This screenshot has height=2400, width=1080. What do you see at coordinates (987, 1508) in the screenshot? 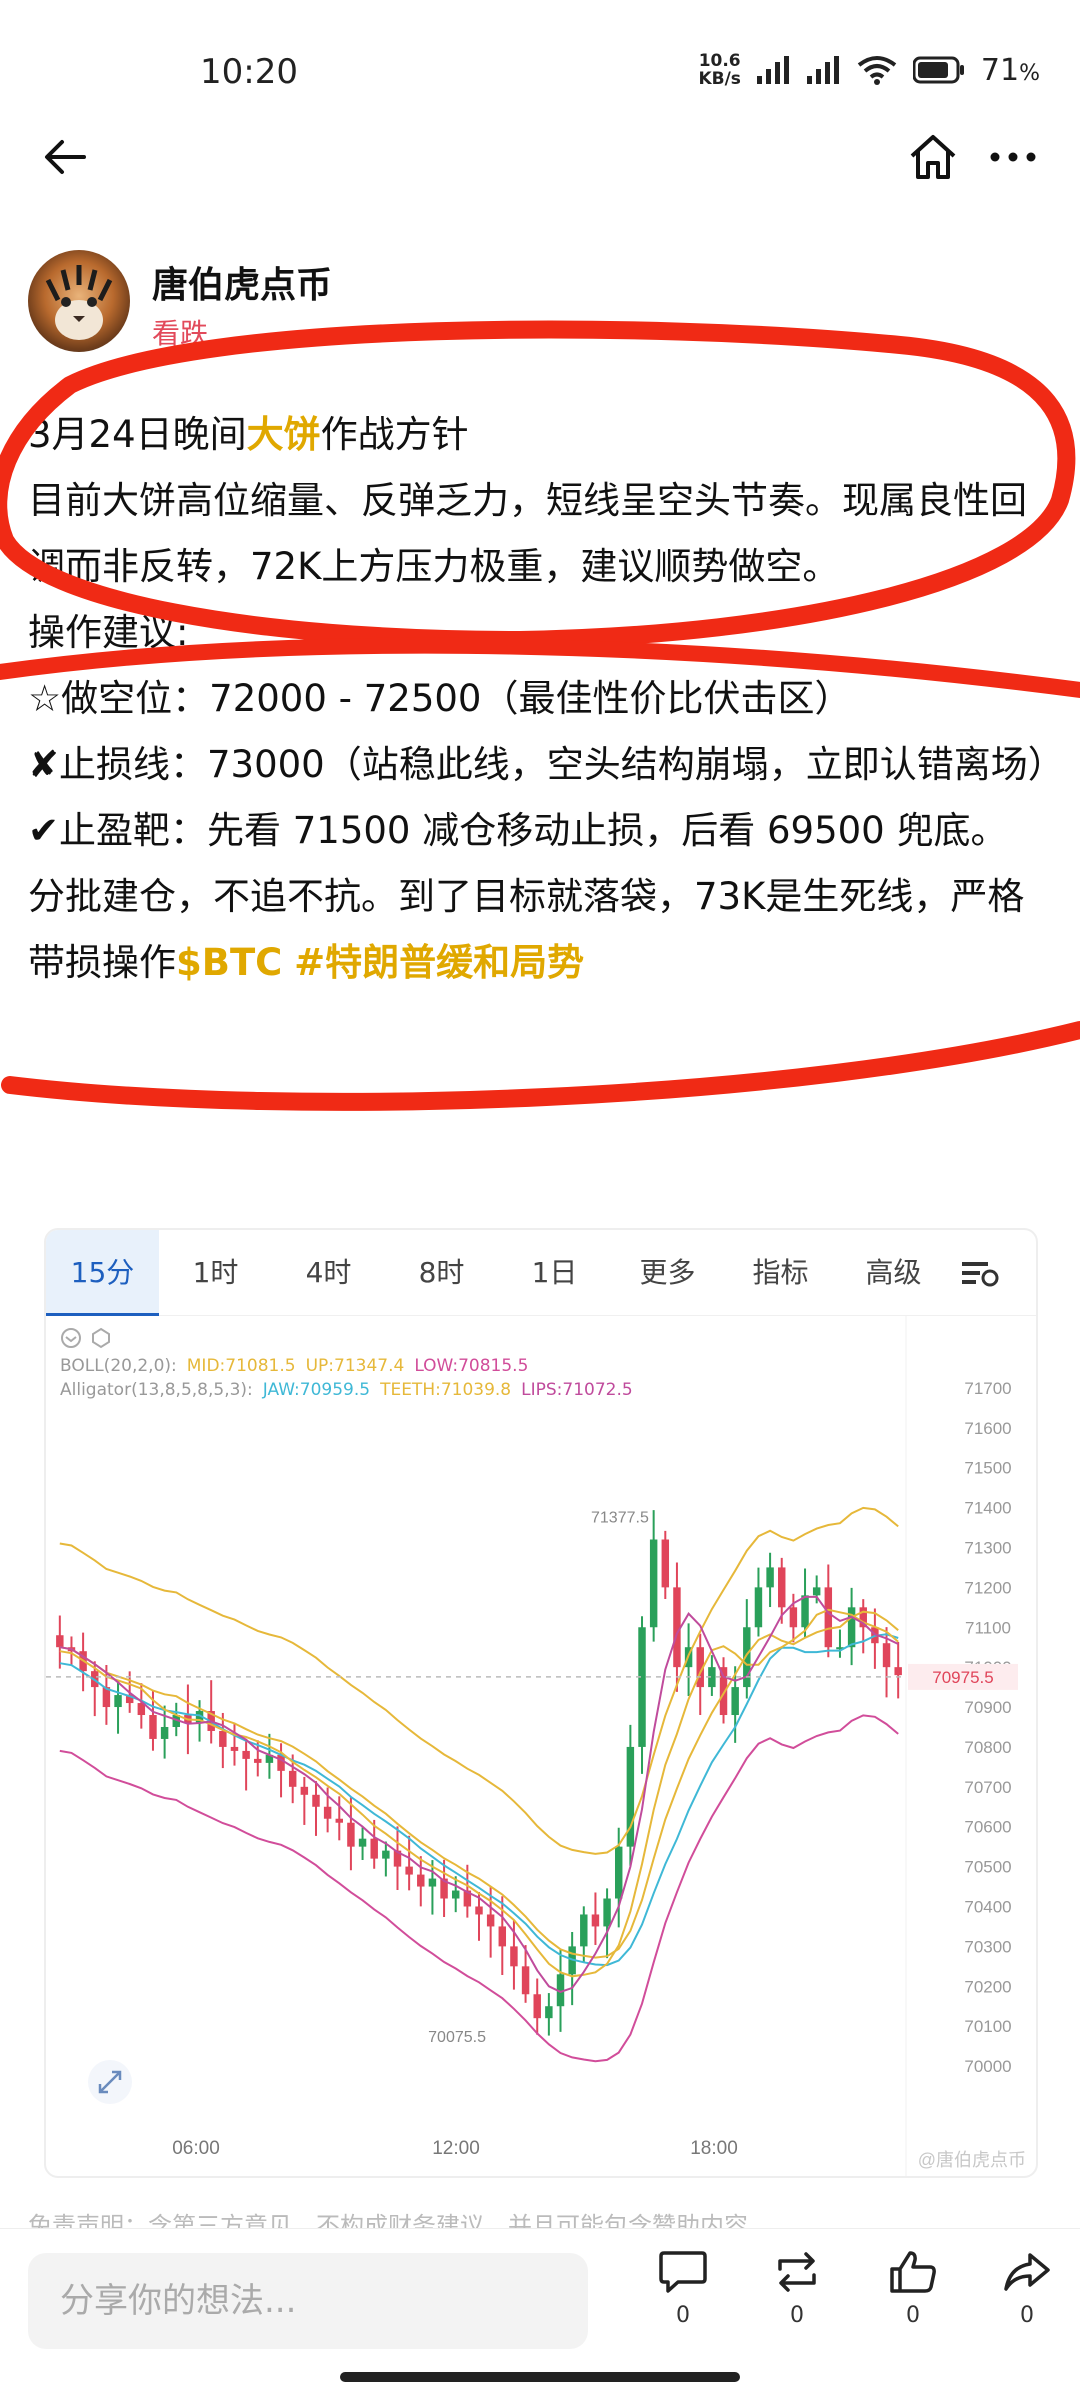
I see `y-tick-label: 71400` at bounding box center [987, 1508].